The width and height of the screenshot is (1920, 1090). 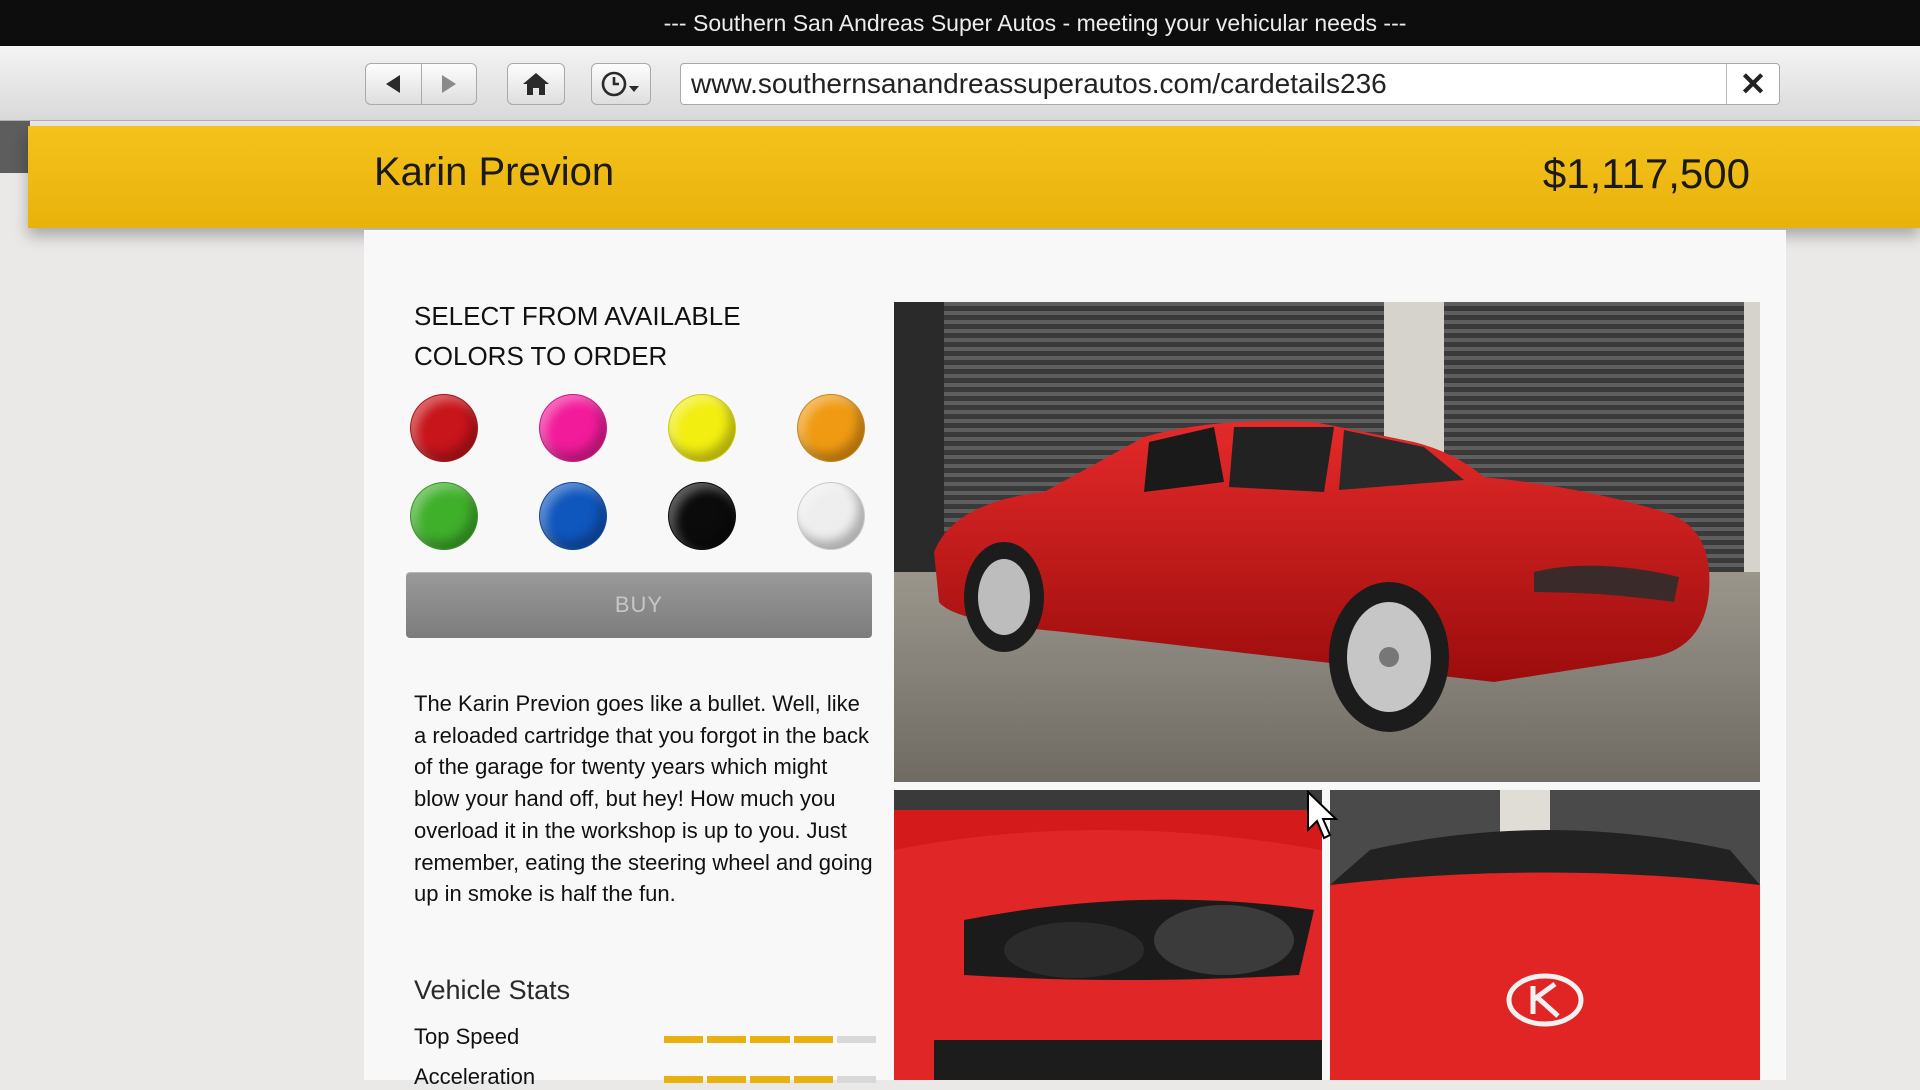 What do you see at coordinates (1646, 173) in the screenshot?
I see `vehicle-price: $1,117,500` at bounding box center [1646, 173].